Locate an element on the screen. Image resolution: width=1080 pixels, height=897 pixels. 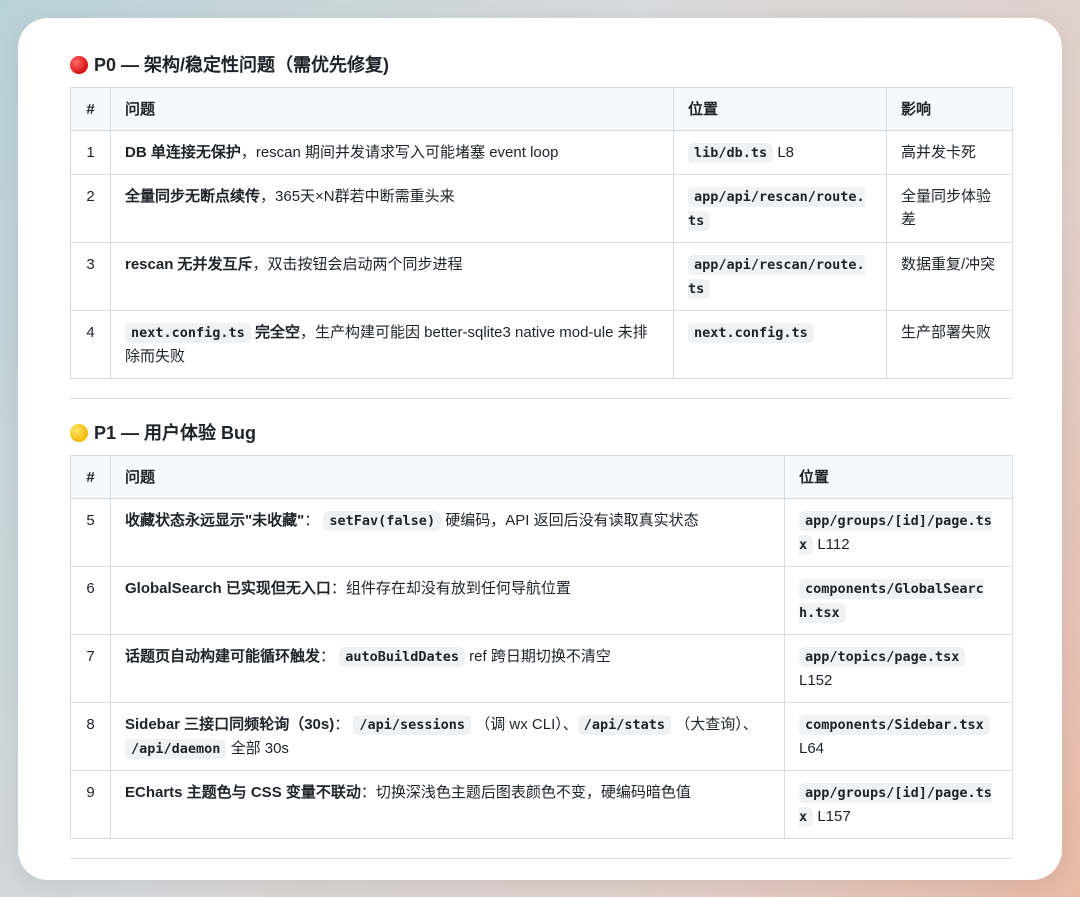
issue-text: （大查询）、 is located at coordinates (714, 724).